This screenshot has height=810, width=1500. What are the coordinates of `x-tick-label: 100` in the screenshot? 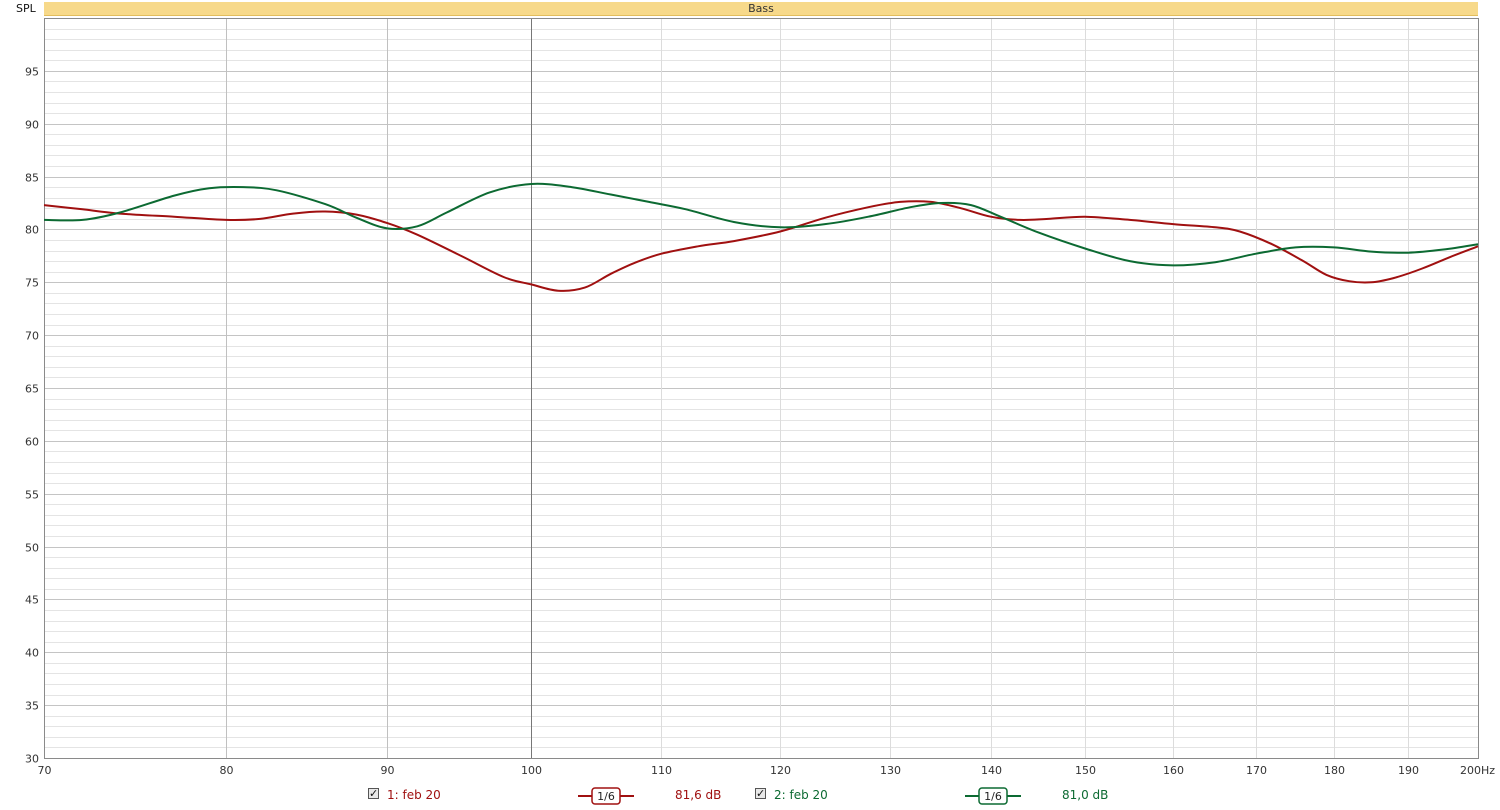 It's located at (531, 770).